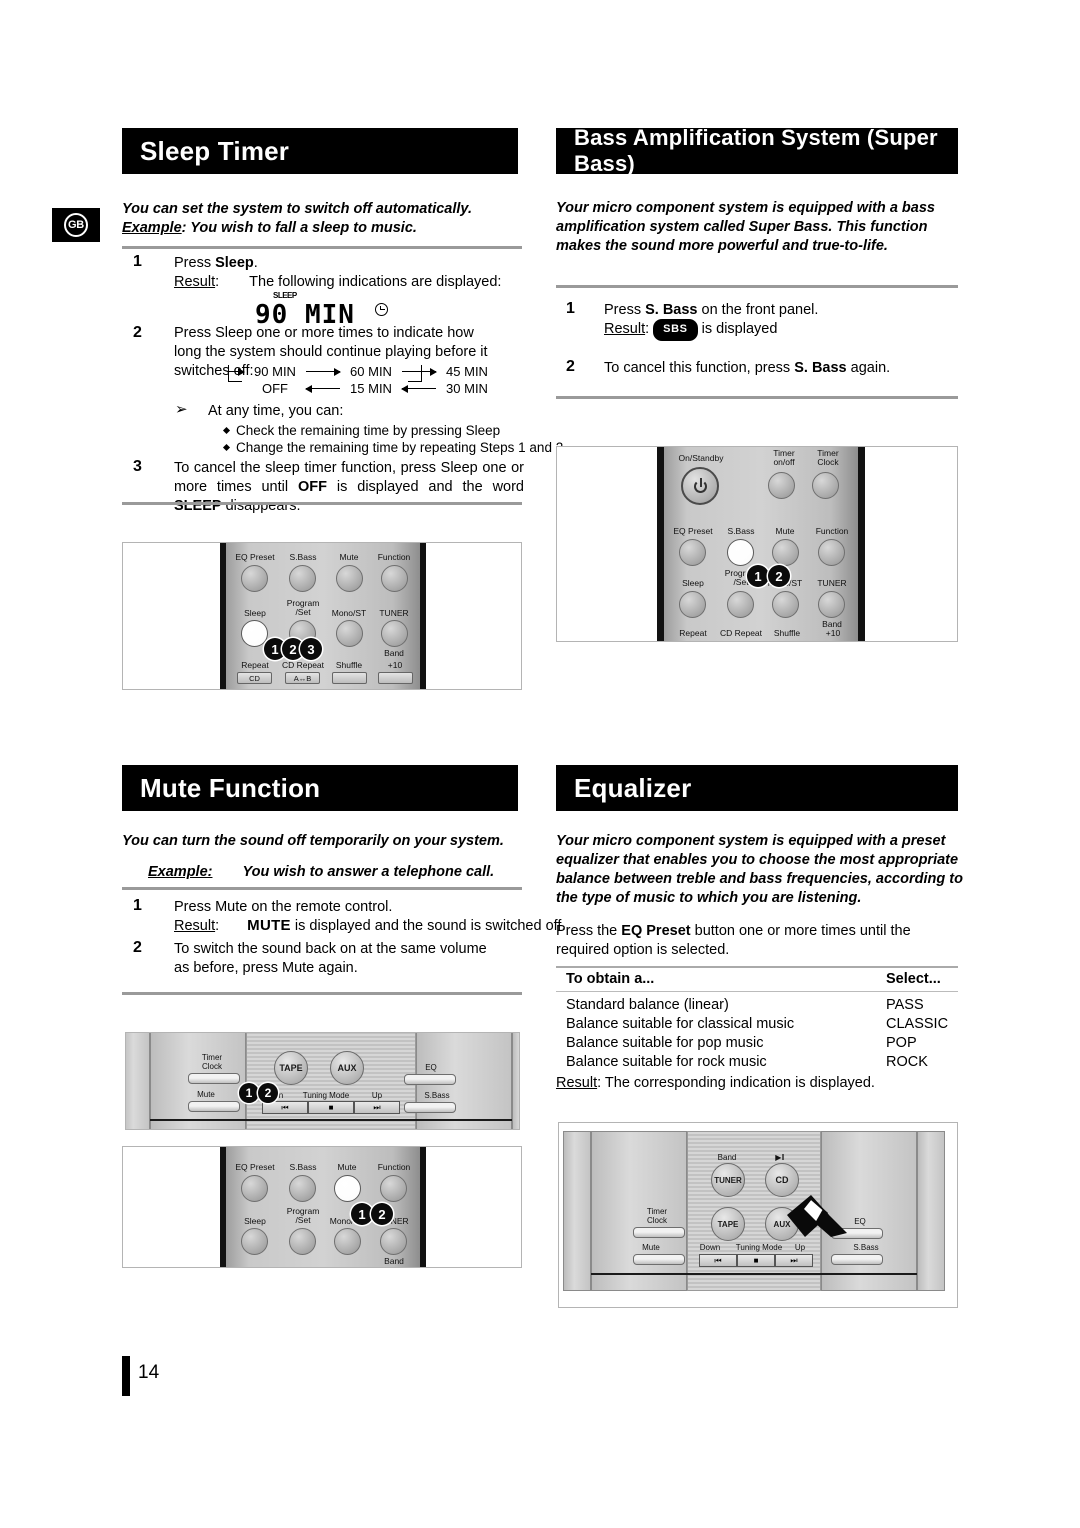 This screenshot has width=1080, height=1528. I want to click on table-cell-description: Balance suitable for pop music, so click(665, 1042).